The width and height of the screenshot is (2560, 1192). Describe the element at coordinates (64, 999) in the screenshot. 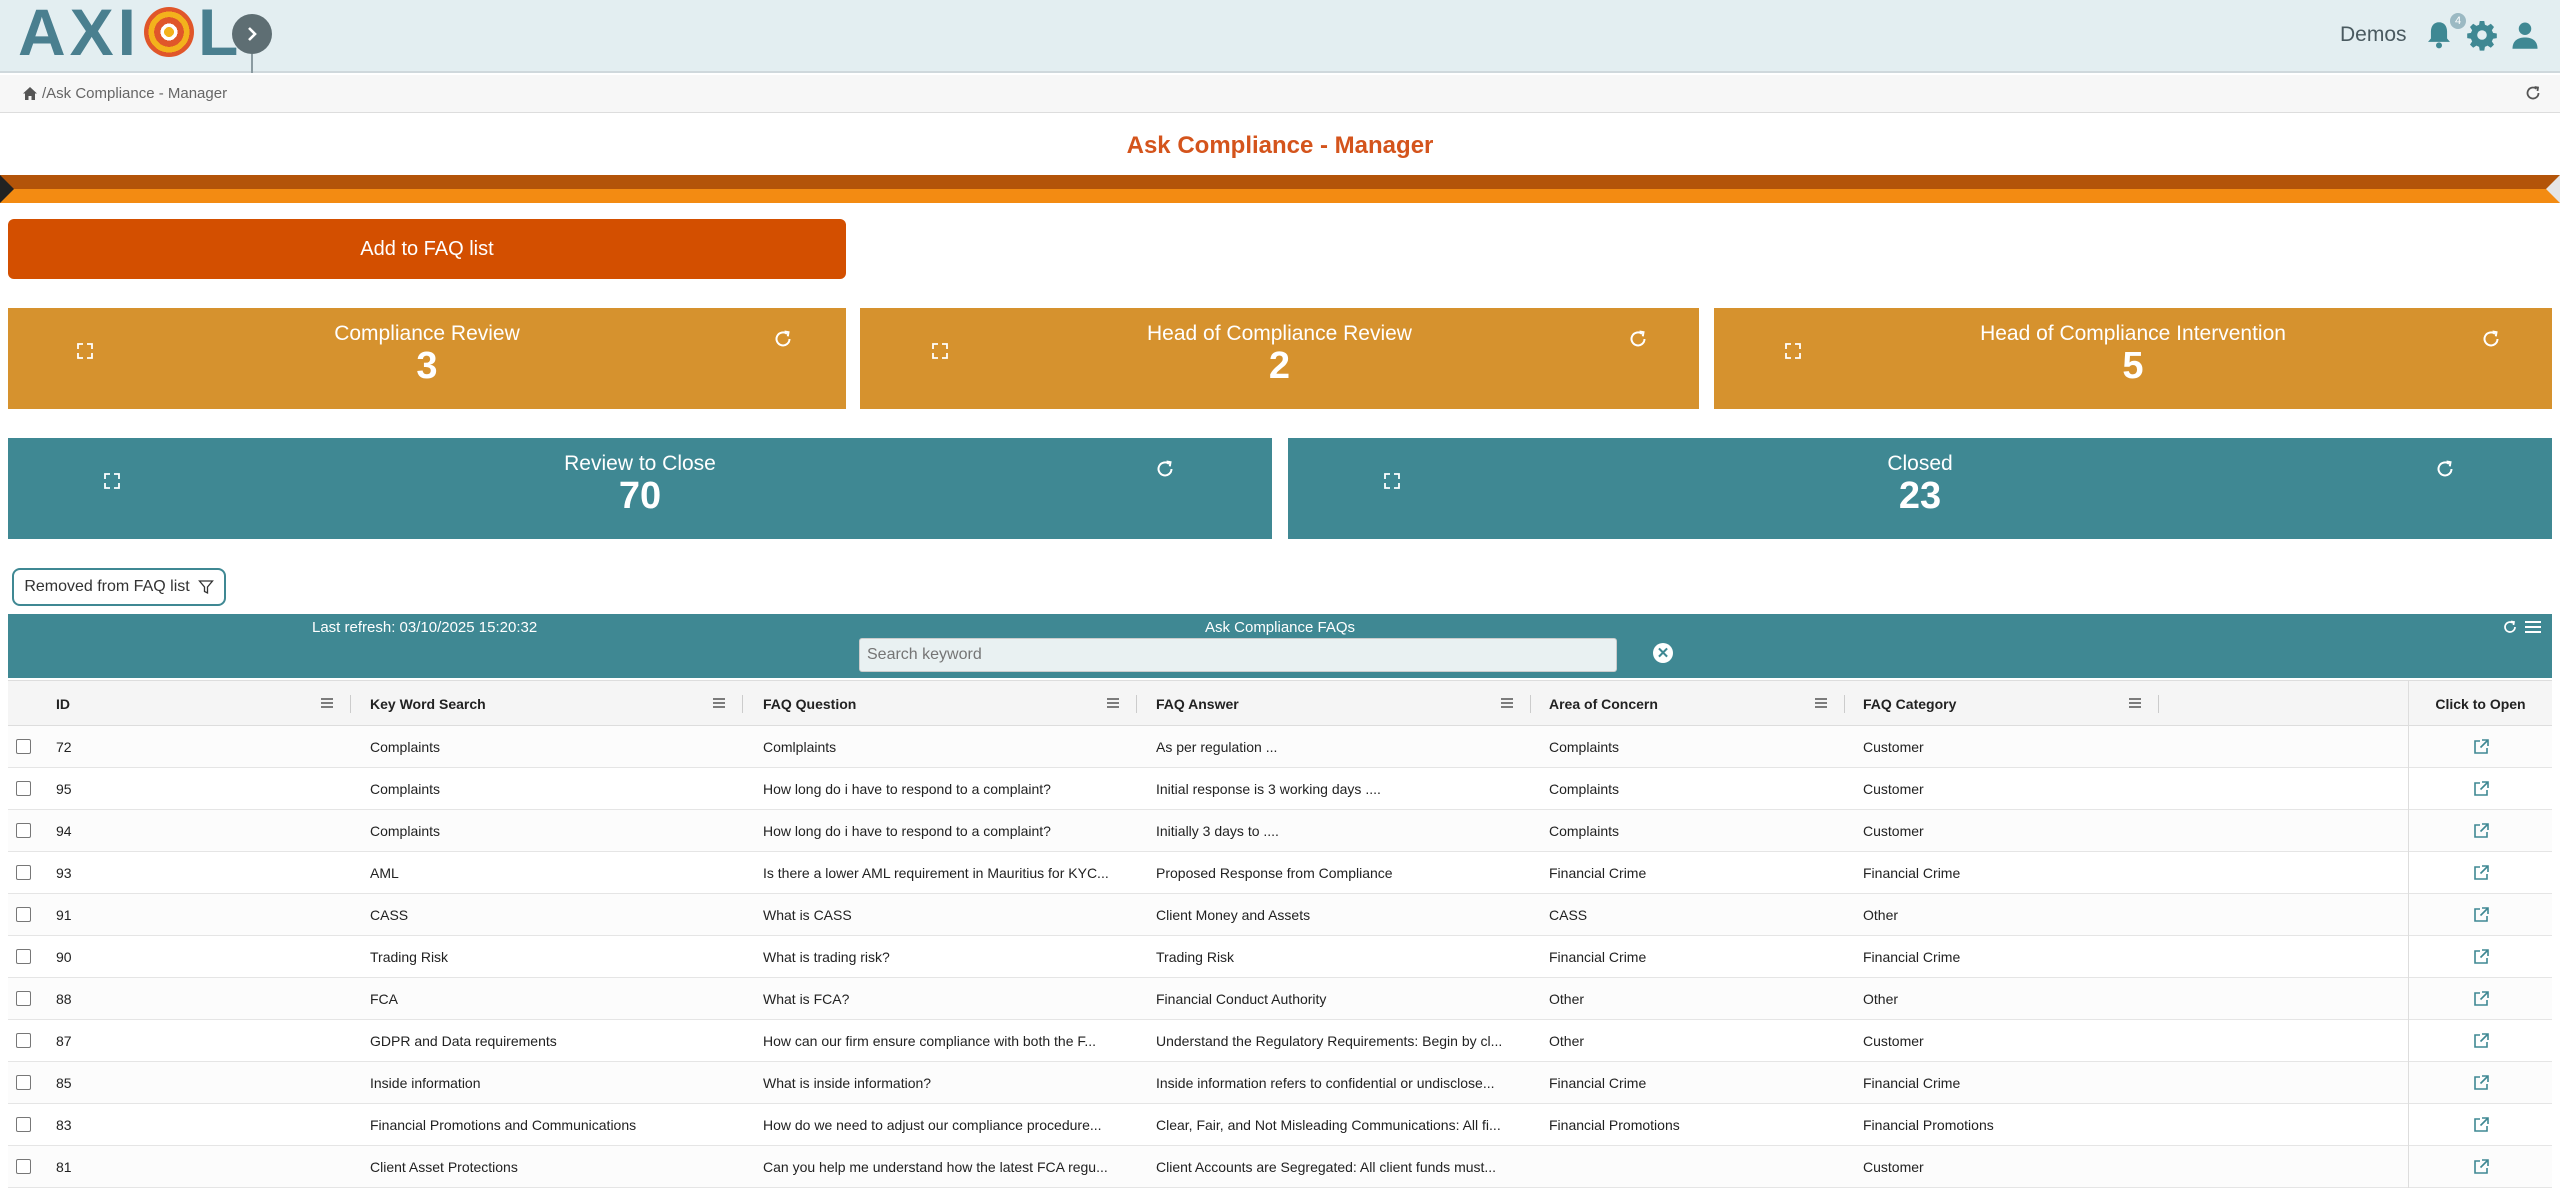

I see `cell-id: 88` at that location.